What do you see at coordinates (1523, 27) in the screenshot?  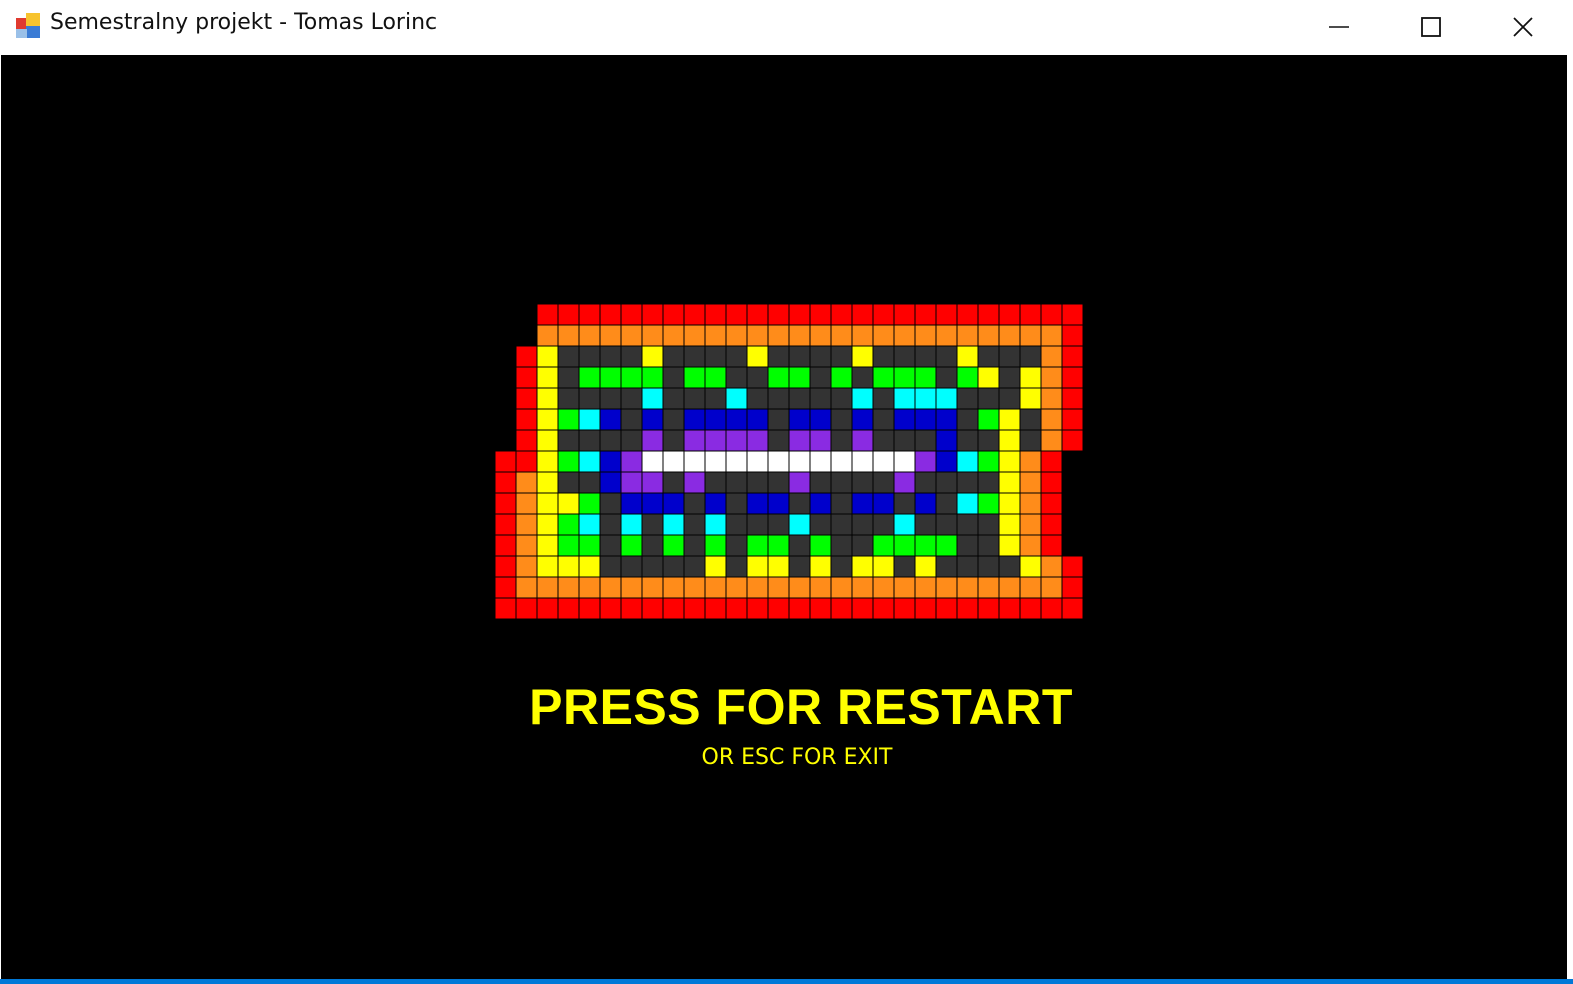 I see `close-button` at bounding box center [1523, 27].